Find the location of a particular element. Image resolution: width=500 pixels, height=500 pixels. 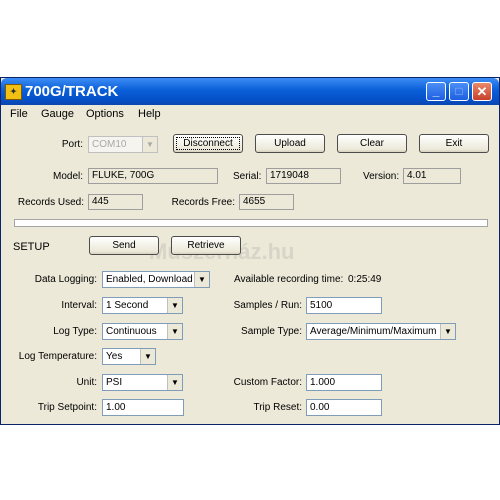

close-button: ✕ is located at coordinates (482, 91).